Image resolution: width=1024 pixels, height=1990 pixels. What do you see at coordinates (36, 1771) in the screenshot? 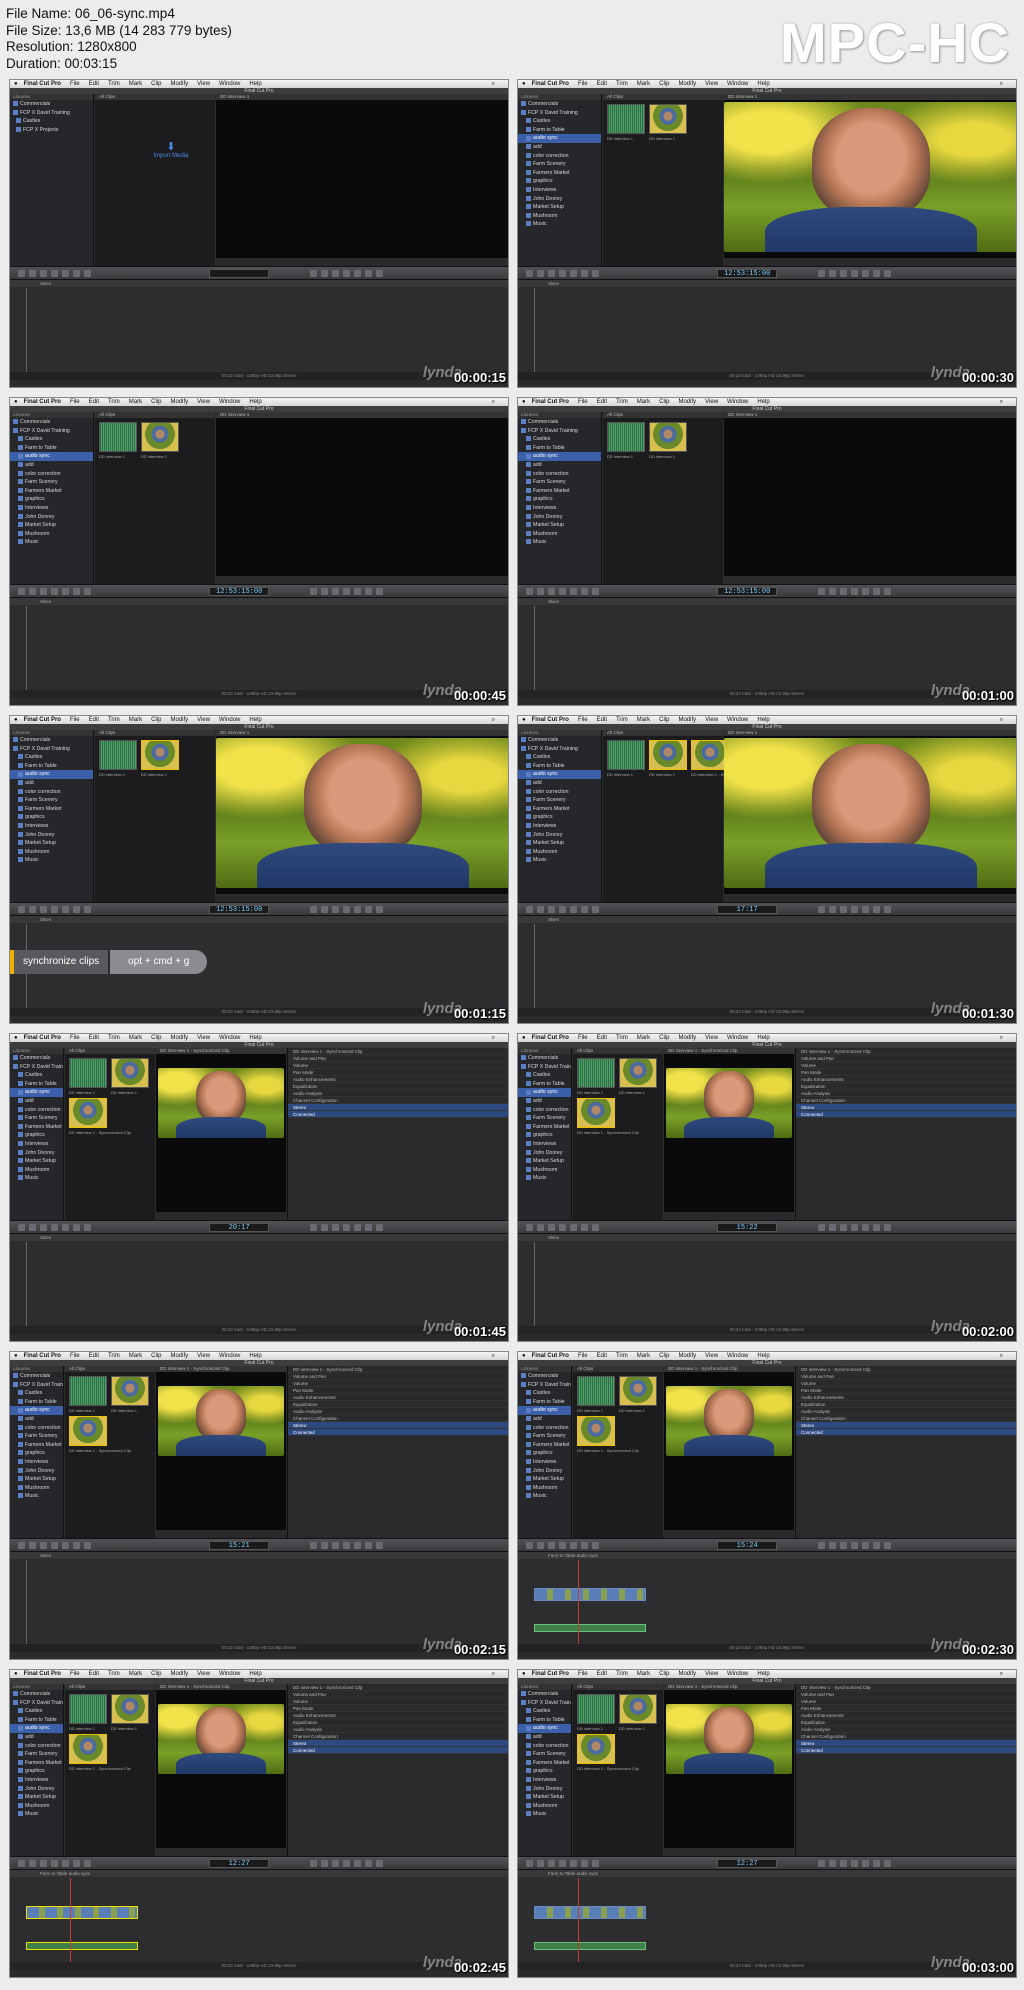
I see `library-item: graphics` at bounding box center [36, 1771].